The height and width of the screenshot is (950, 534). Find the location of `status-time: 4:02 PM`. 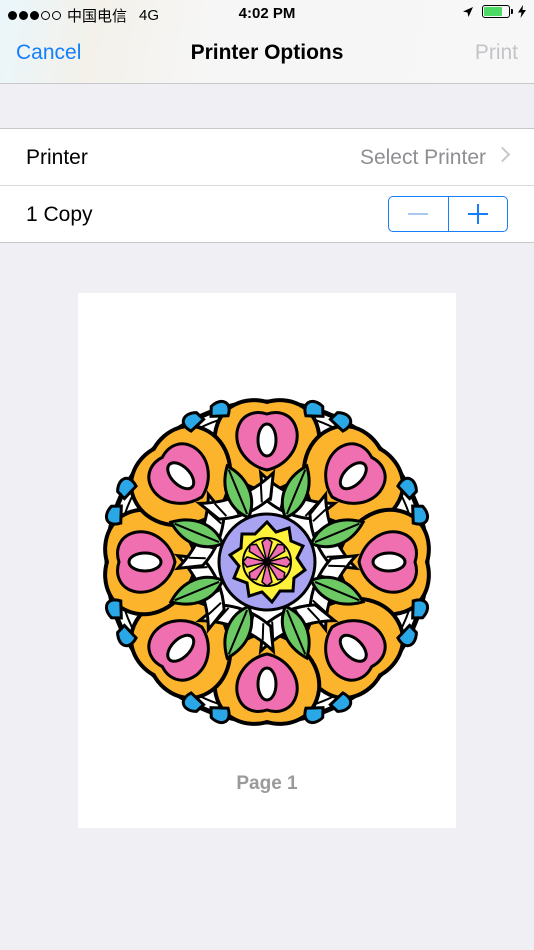

status-time: 4:02 PM is located at coordinates (267, 13).